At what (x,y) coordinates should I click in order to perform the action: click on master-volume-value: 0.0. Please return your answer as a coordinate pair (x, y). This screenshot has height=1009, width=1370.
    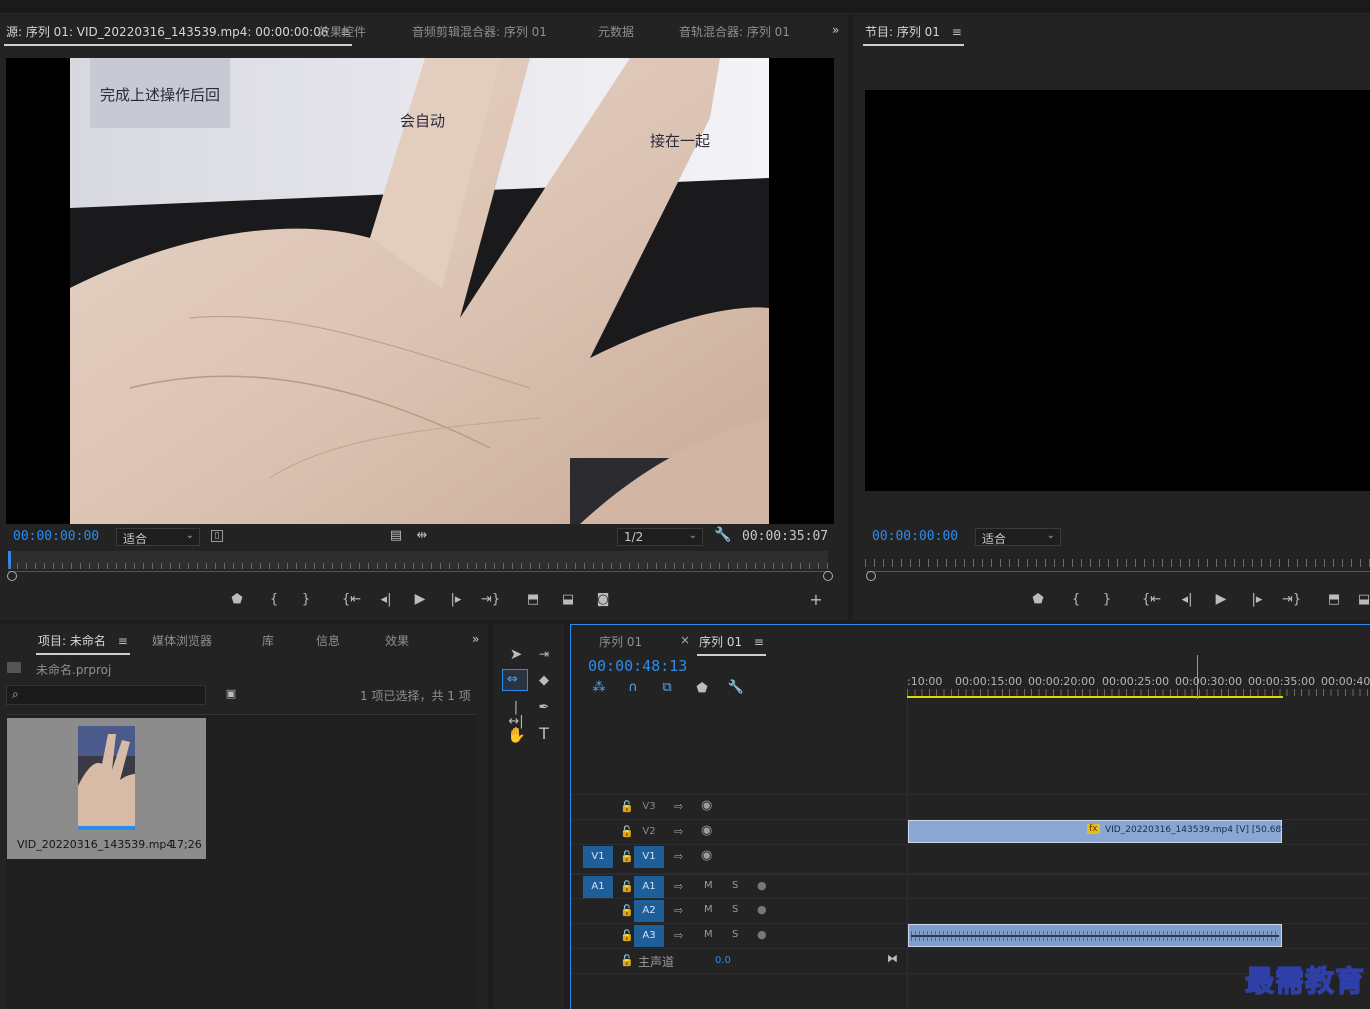
    Looking at the image, I should click on (723, 960).